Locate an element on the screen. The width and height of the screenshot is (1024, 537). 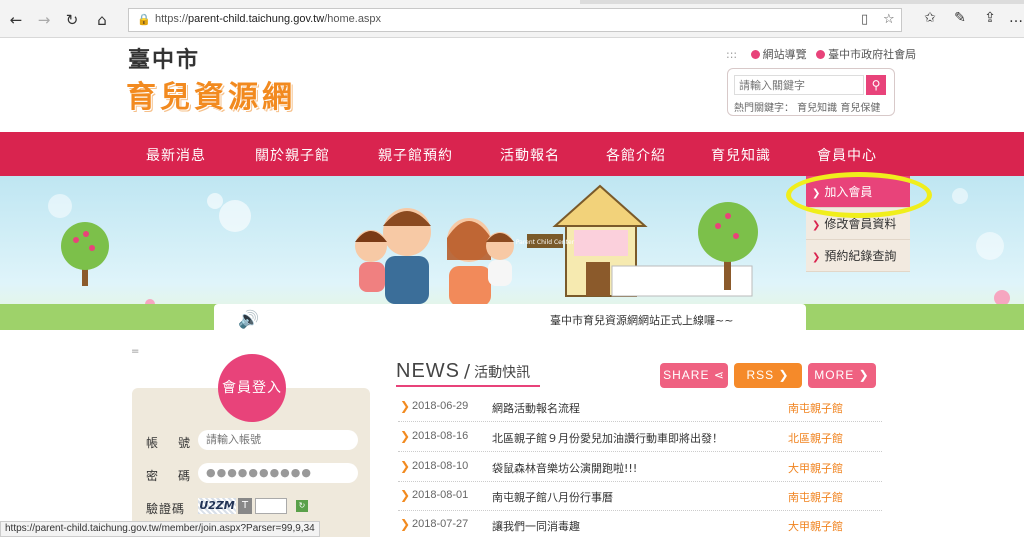
marquee-message: 臺中市育兒資源網網站正式上線囉~~ is located at coordinates (641, 320).